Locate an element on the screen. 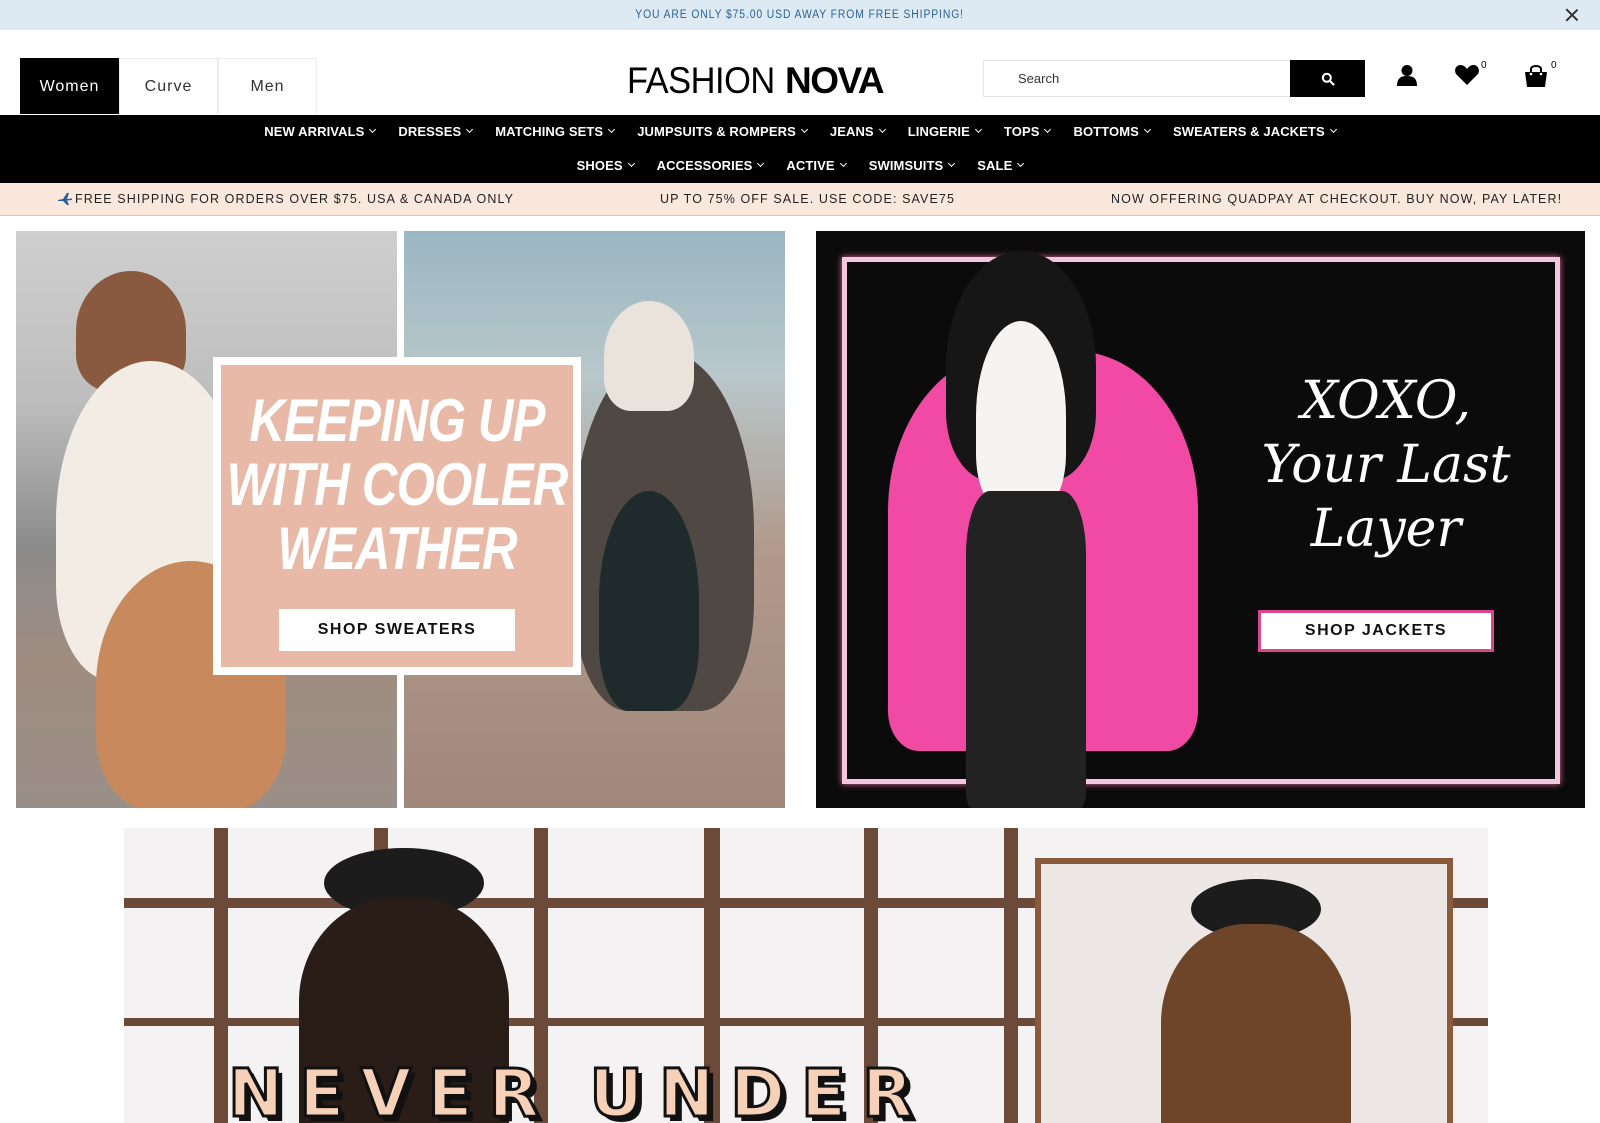 This screenshot has height=1123, width=1600. wishlist-button is located at coordinates (1467, 77).